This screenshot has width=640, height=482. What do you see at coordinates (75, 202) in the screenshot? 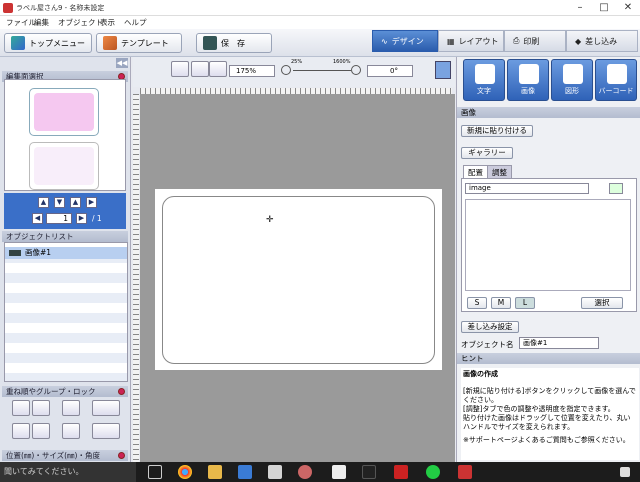
I see `arrow-up-icon: ▲` at bounding box center [75, 202].